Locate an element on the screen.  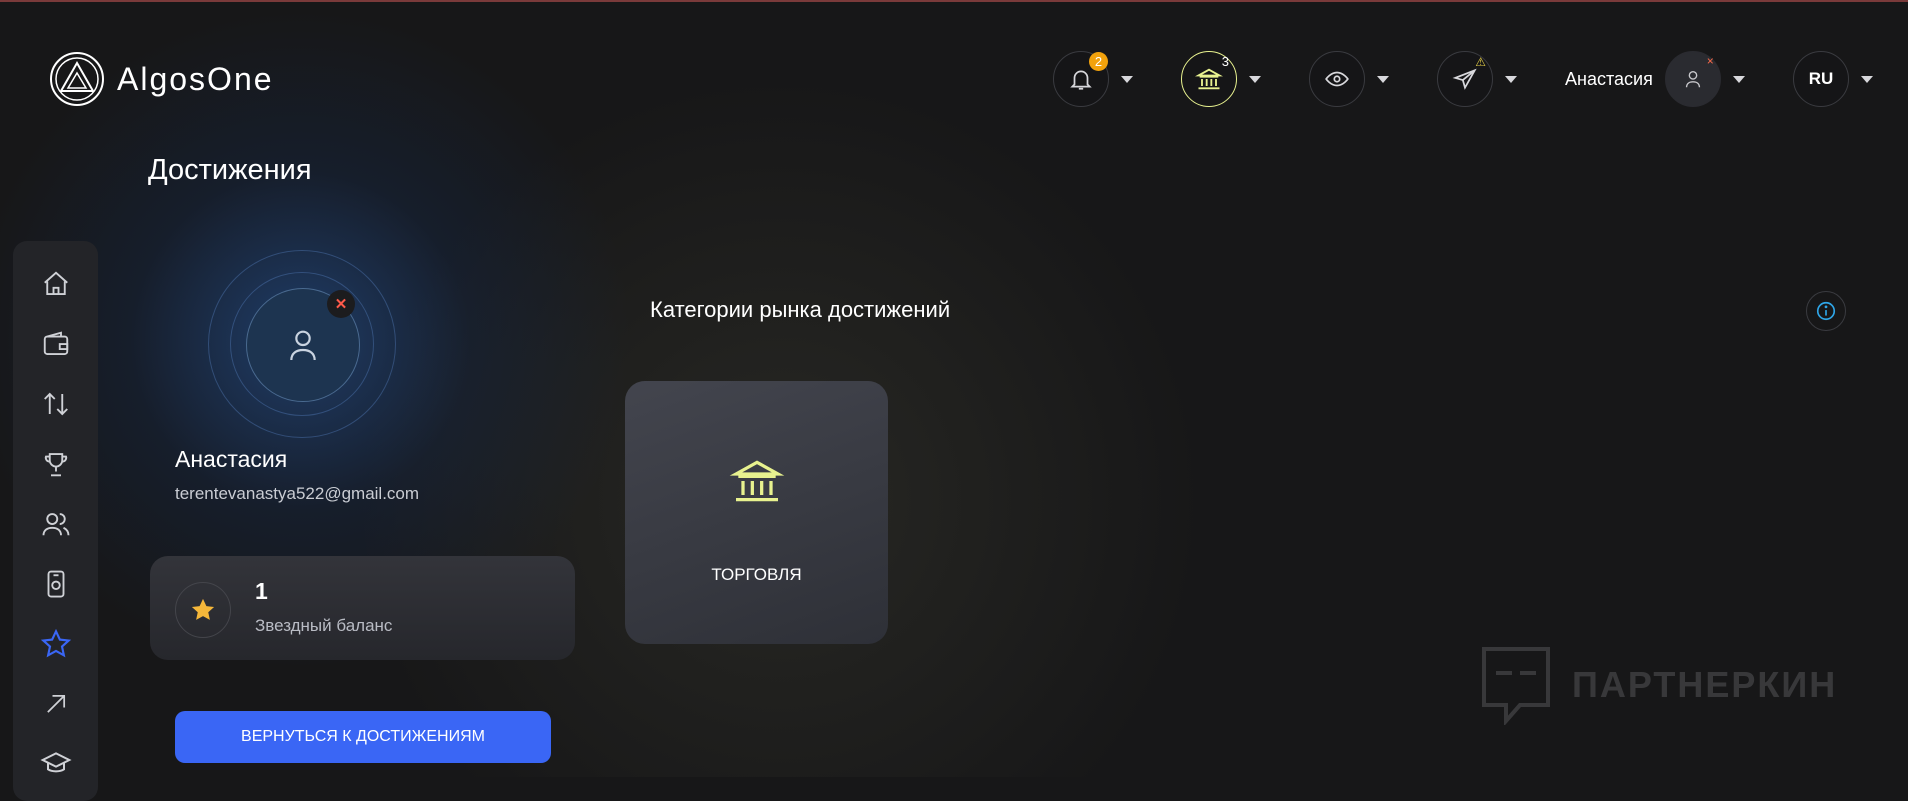
telegram-icon is located at coordinates (1464, 79).